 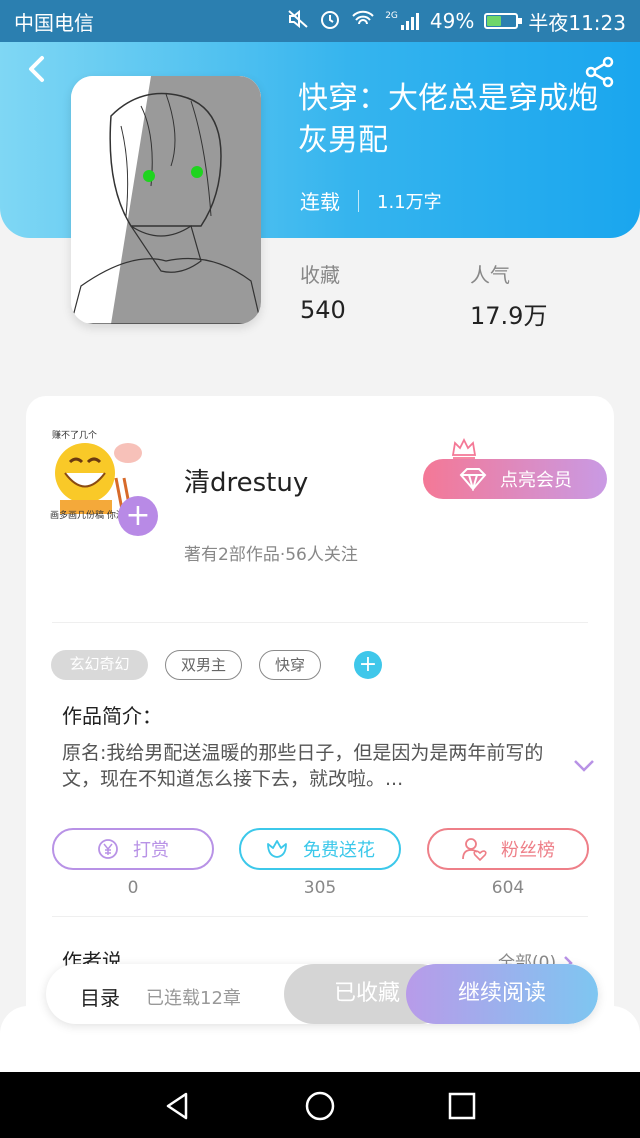 What do you see at coordinates (112, 716) in the screenshot?
I see `intro-heading: 作品简介：` at bounding box center [112, 716].